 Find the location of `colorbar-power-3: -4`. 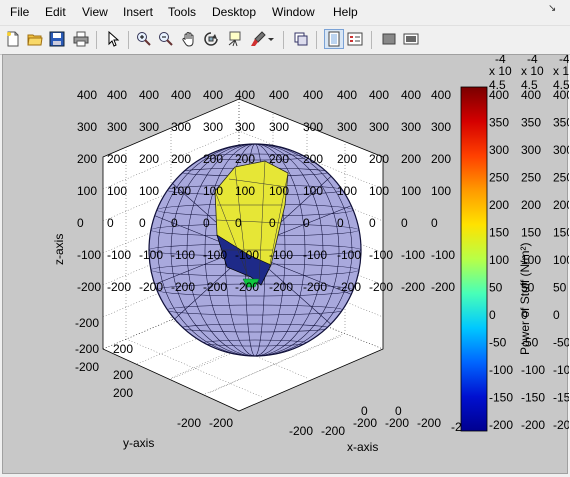

colorbar-power-3: -4 is located at coordinates (564, 60).